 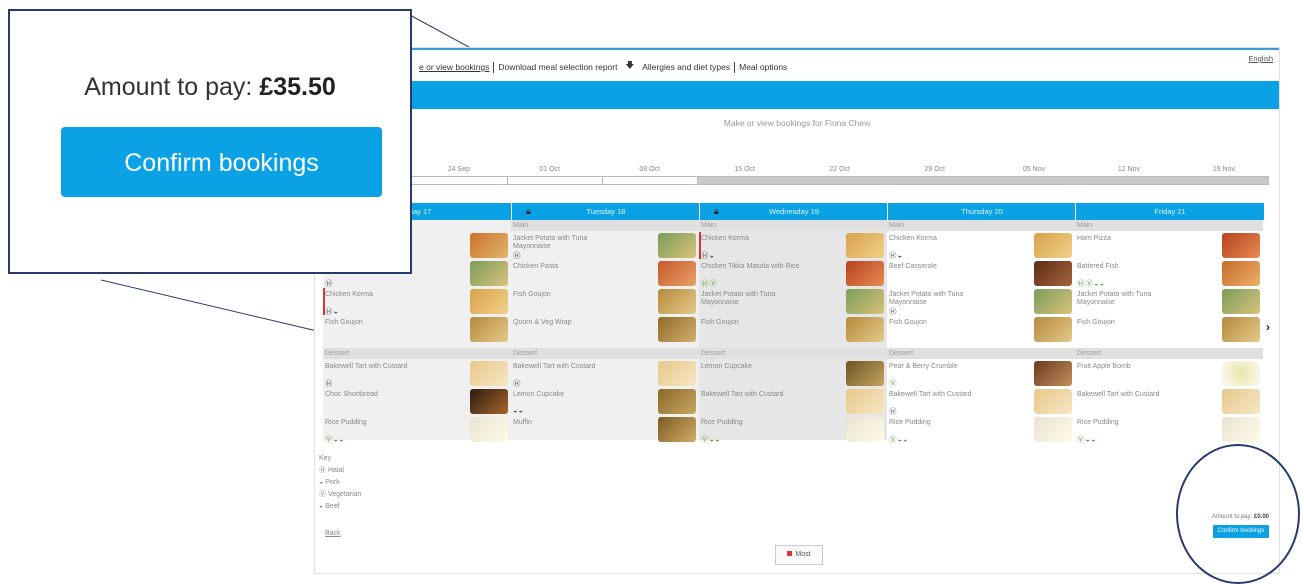 What do you see at coordinates (897, 169) in the screenshot?
I see `week-label: 29 Oct` at bounding box center [897, 169].